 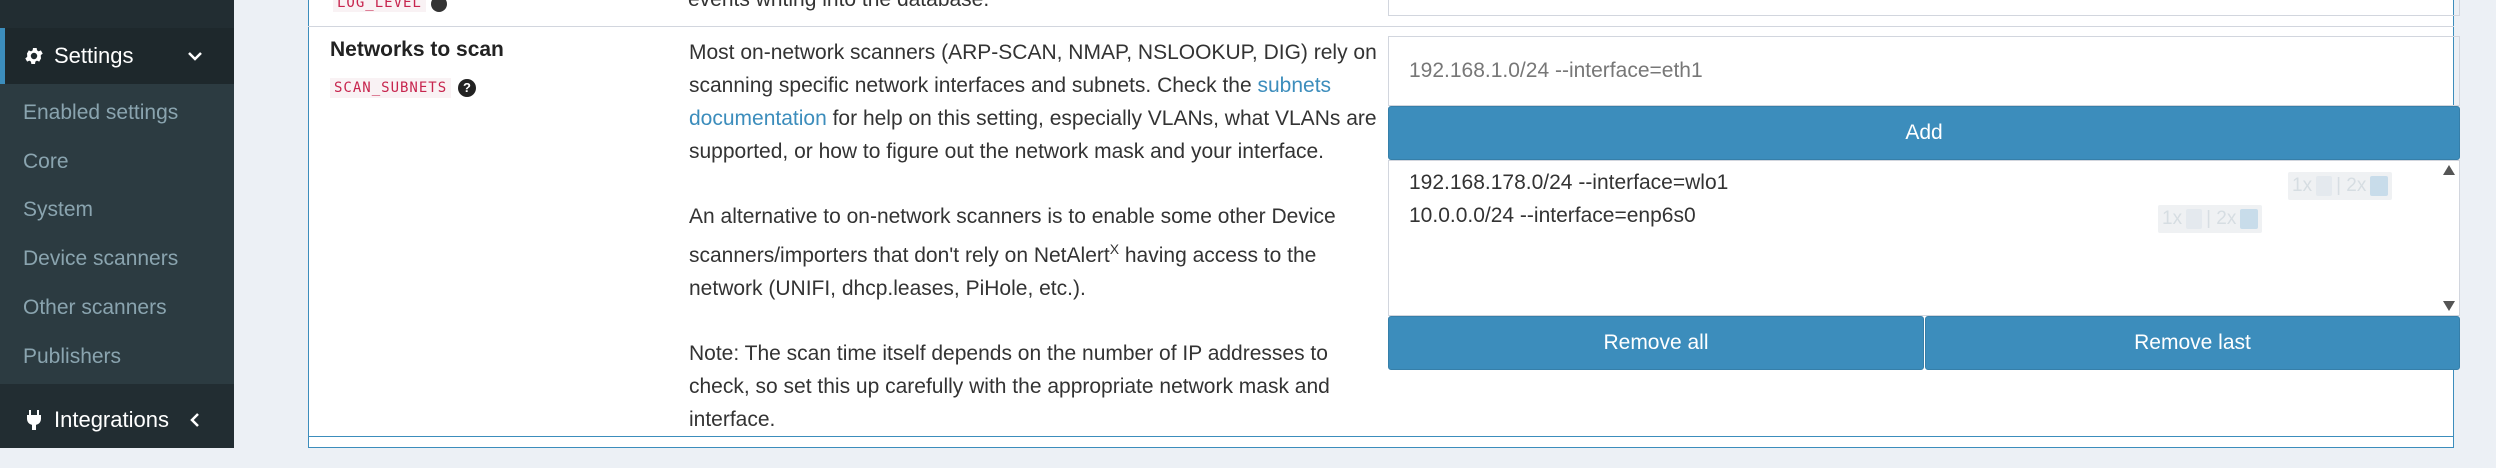 What do you see at coordinates (94, 55) in the screenshot?
I see `sidebar-item-label: Settings` at bounding box center [94, 55].